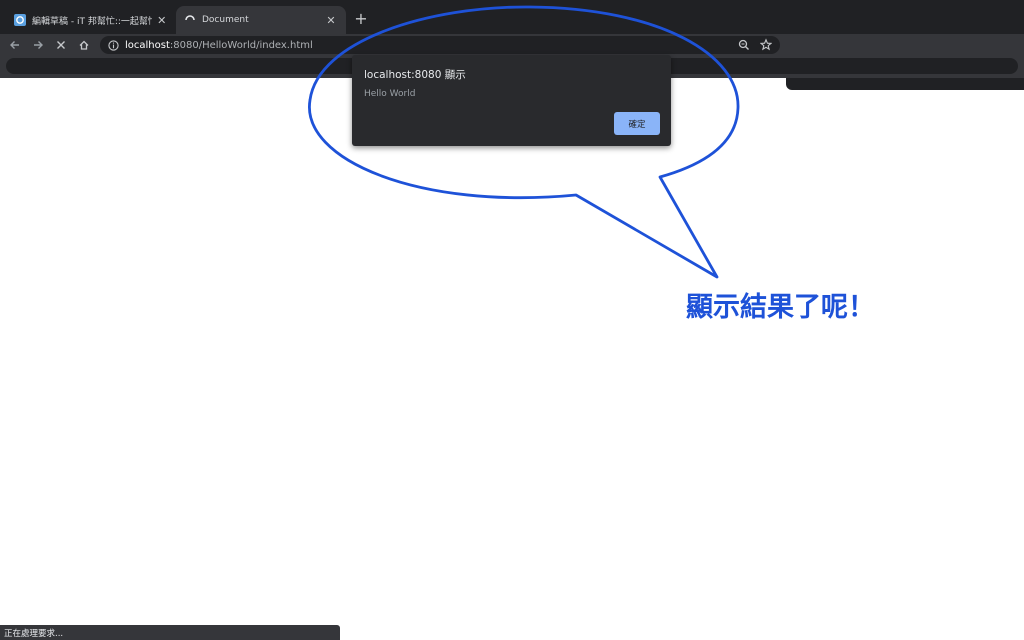 This screenshot has width=1024, height=640. I want to click on alert-dialog: localhost:8080 顯示 Hello World 確定, so click(511, 100).